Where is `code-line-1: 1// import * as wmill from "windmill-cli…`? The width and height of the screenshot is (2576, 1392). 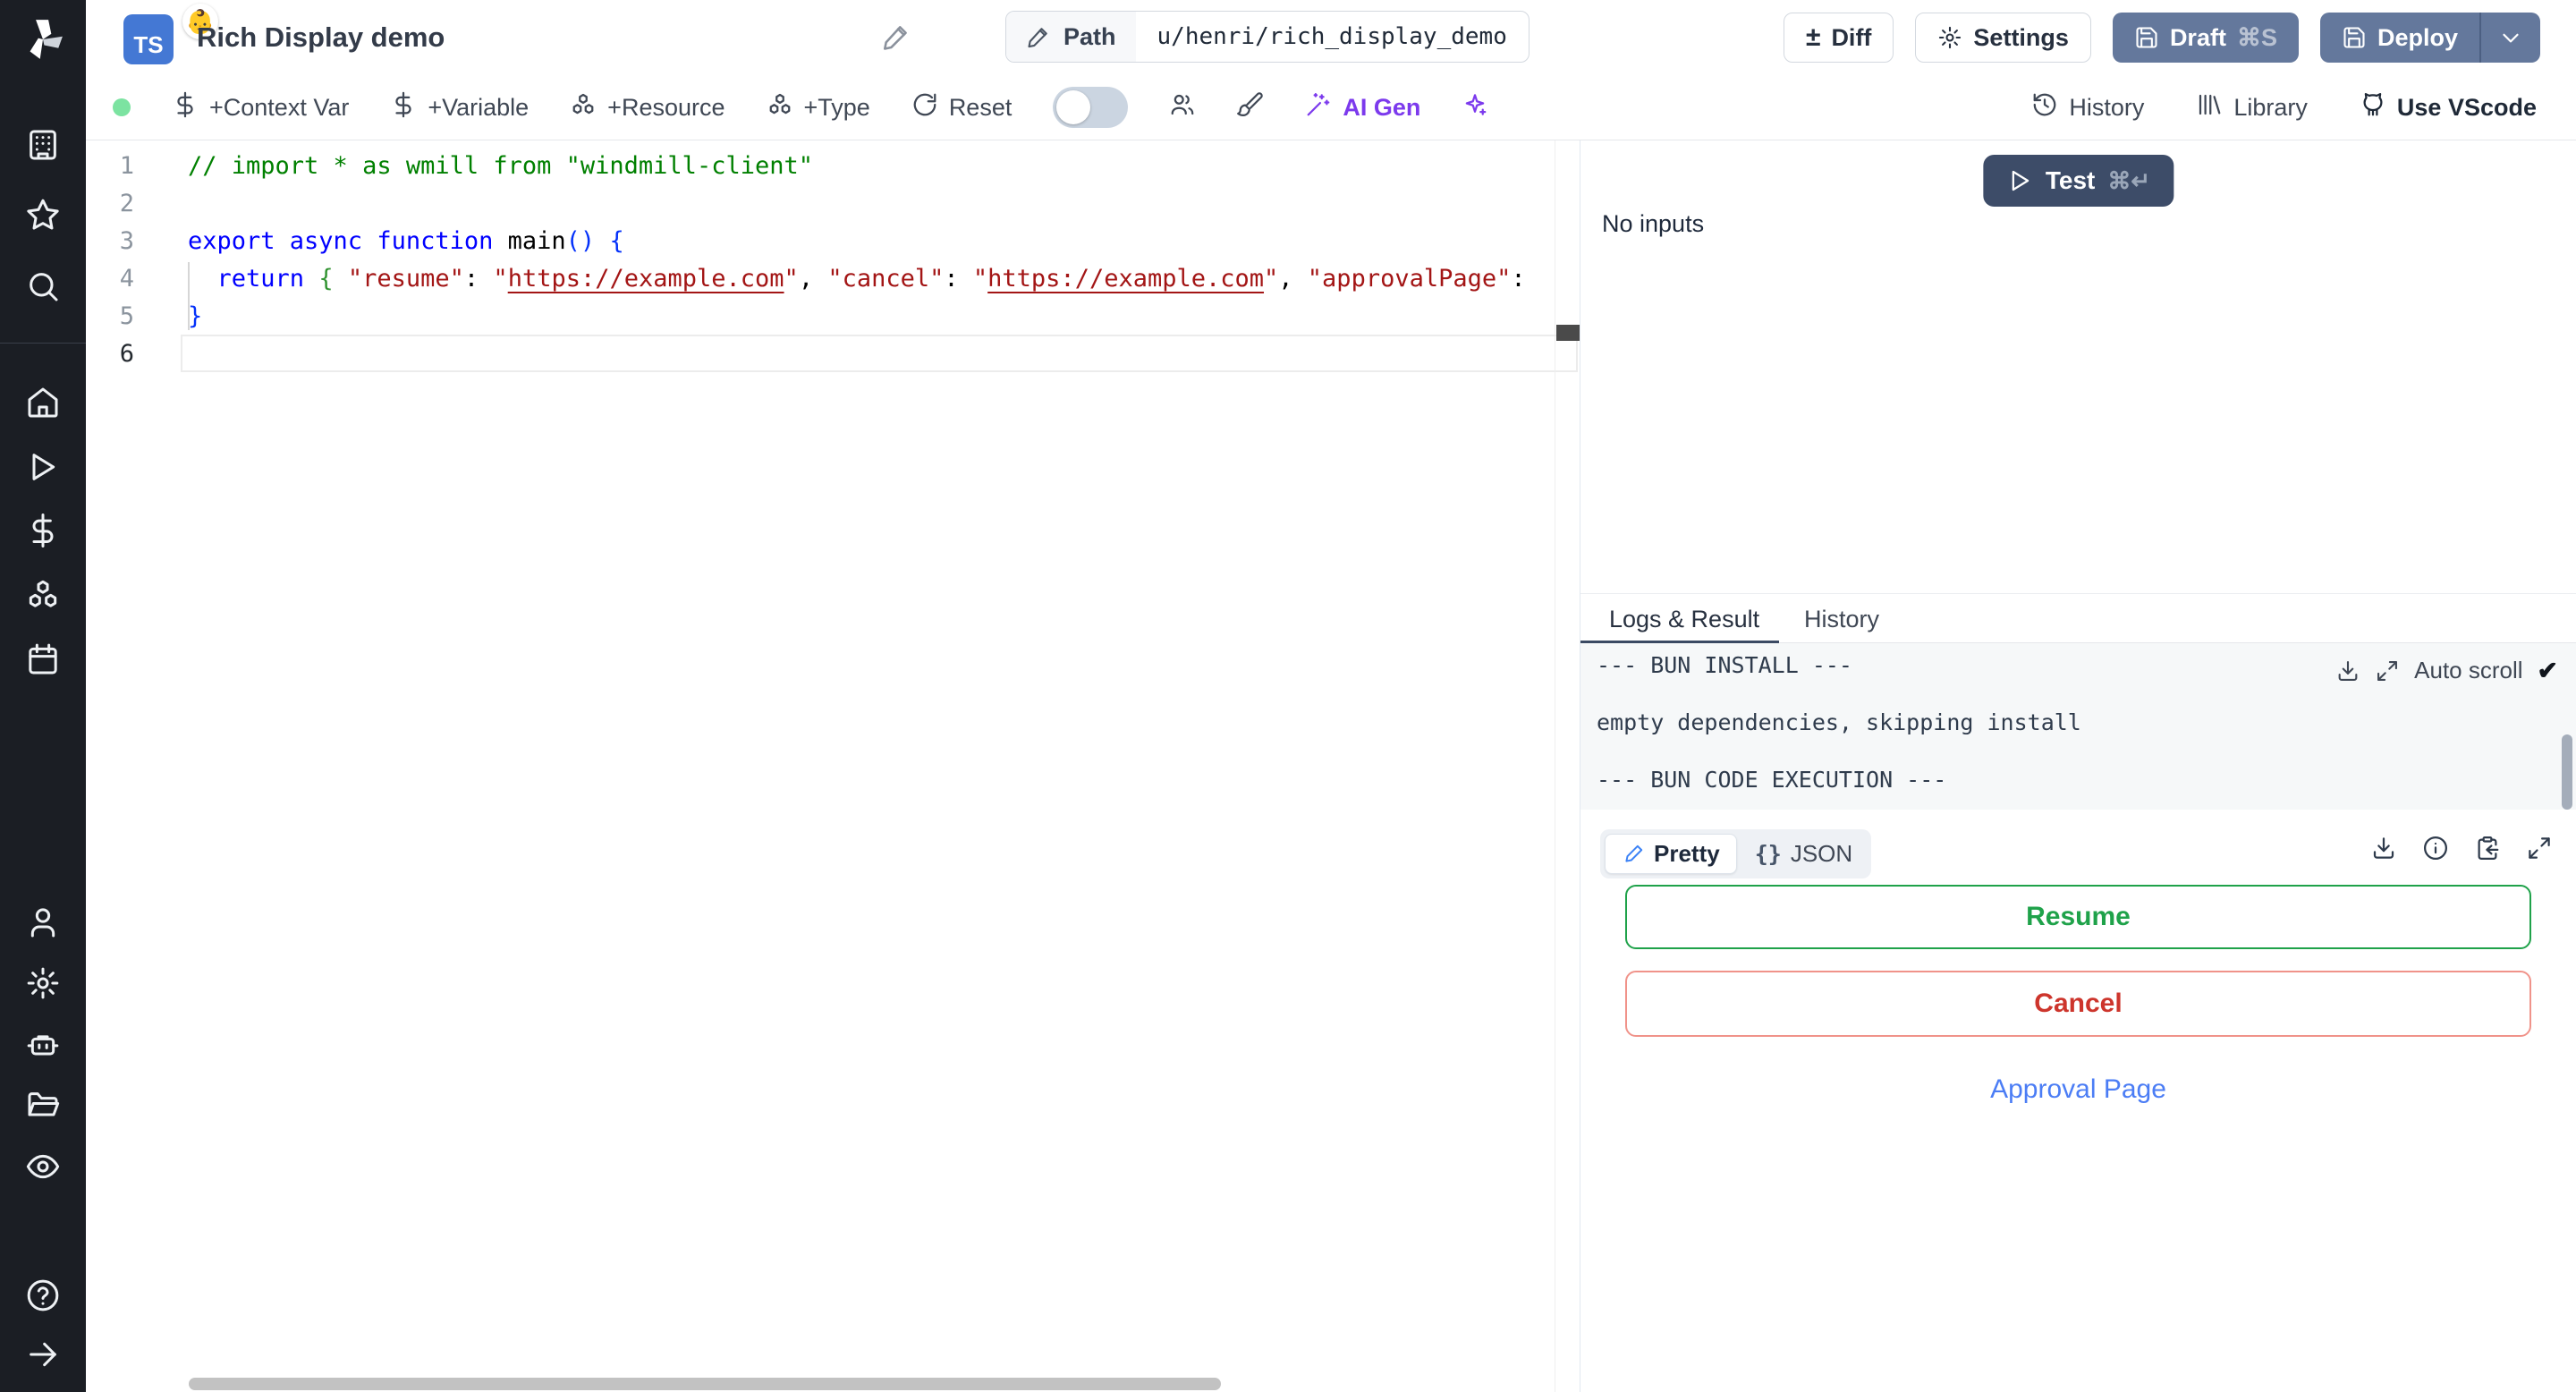
code-line-1: 1// import * as wmill from "windmill-cli… is located at coordinates (833, 166).